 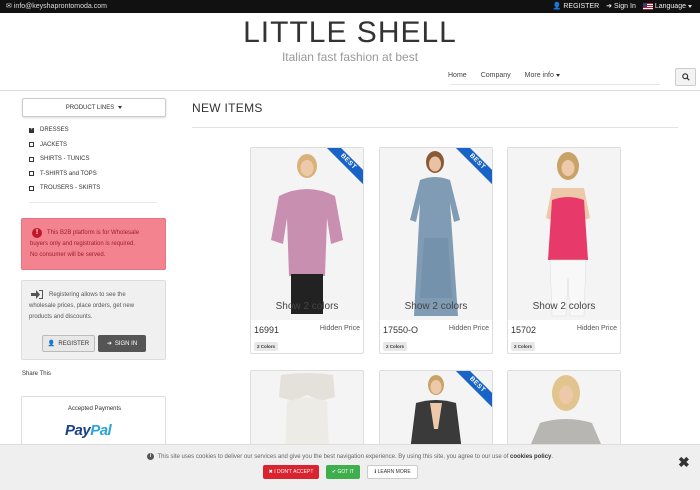 I want to click on envelope-icon: ✉, so click(x=9, y=6).